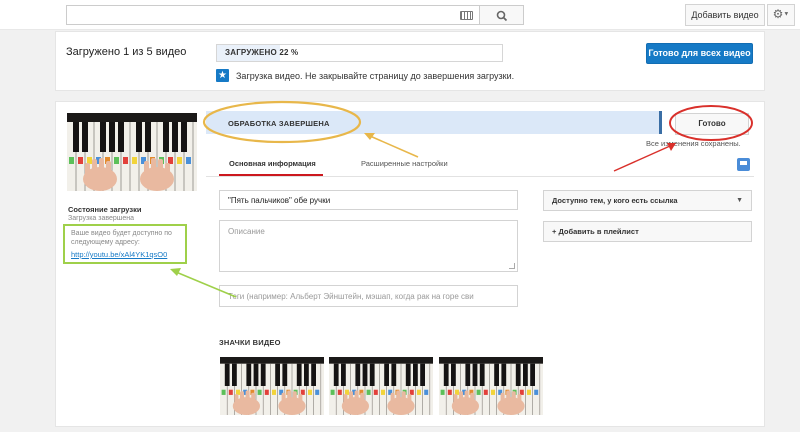 This screenshot has height=432, width=800. I want to click on title-input: "Пять пальчиков" обе ручки, so click(368, 200).